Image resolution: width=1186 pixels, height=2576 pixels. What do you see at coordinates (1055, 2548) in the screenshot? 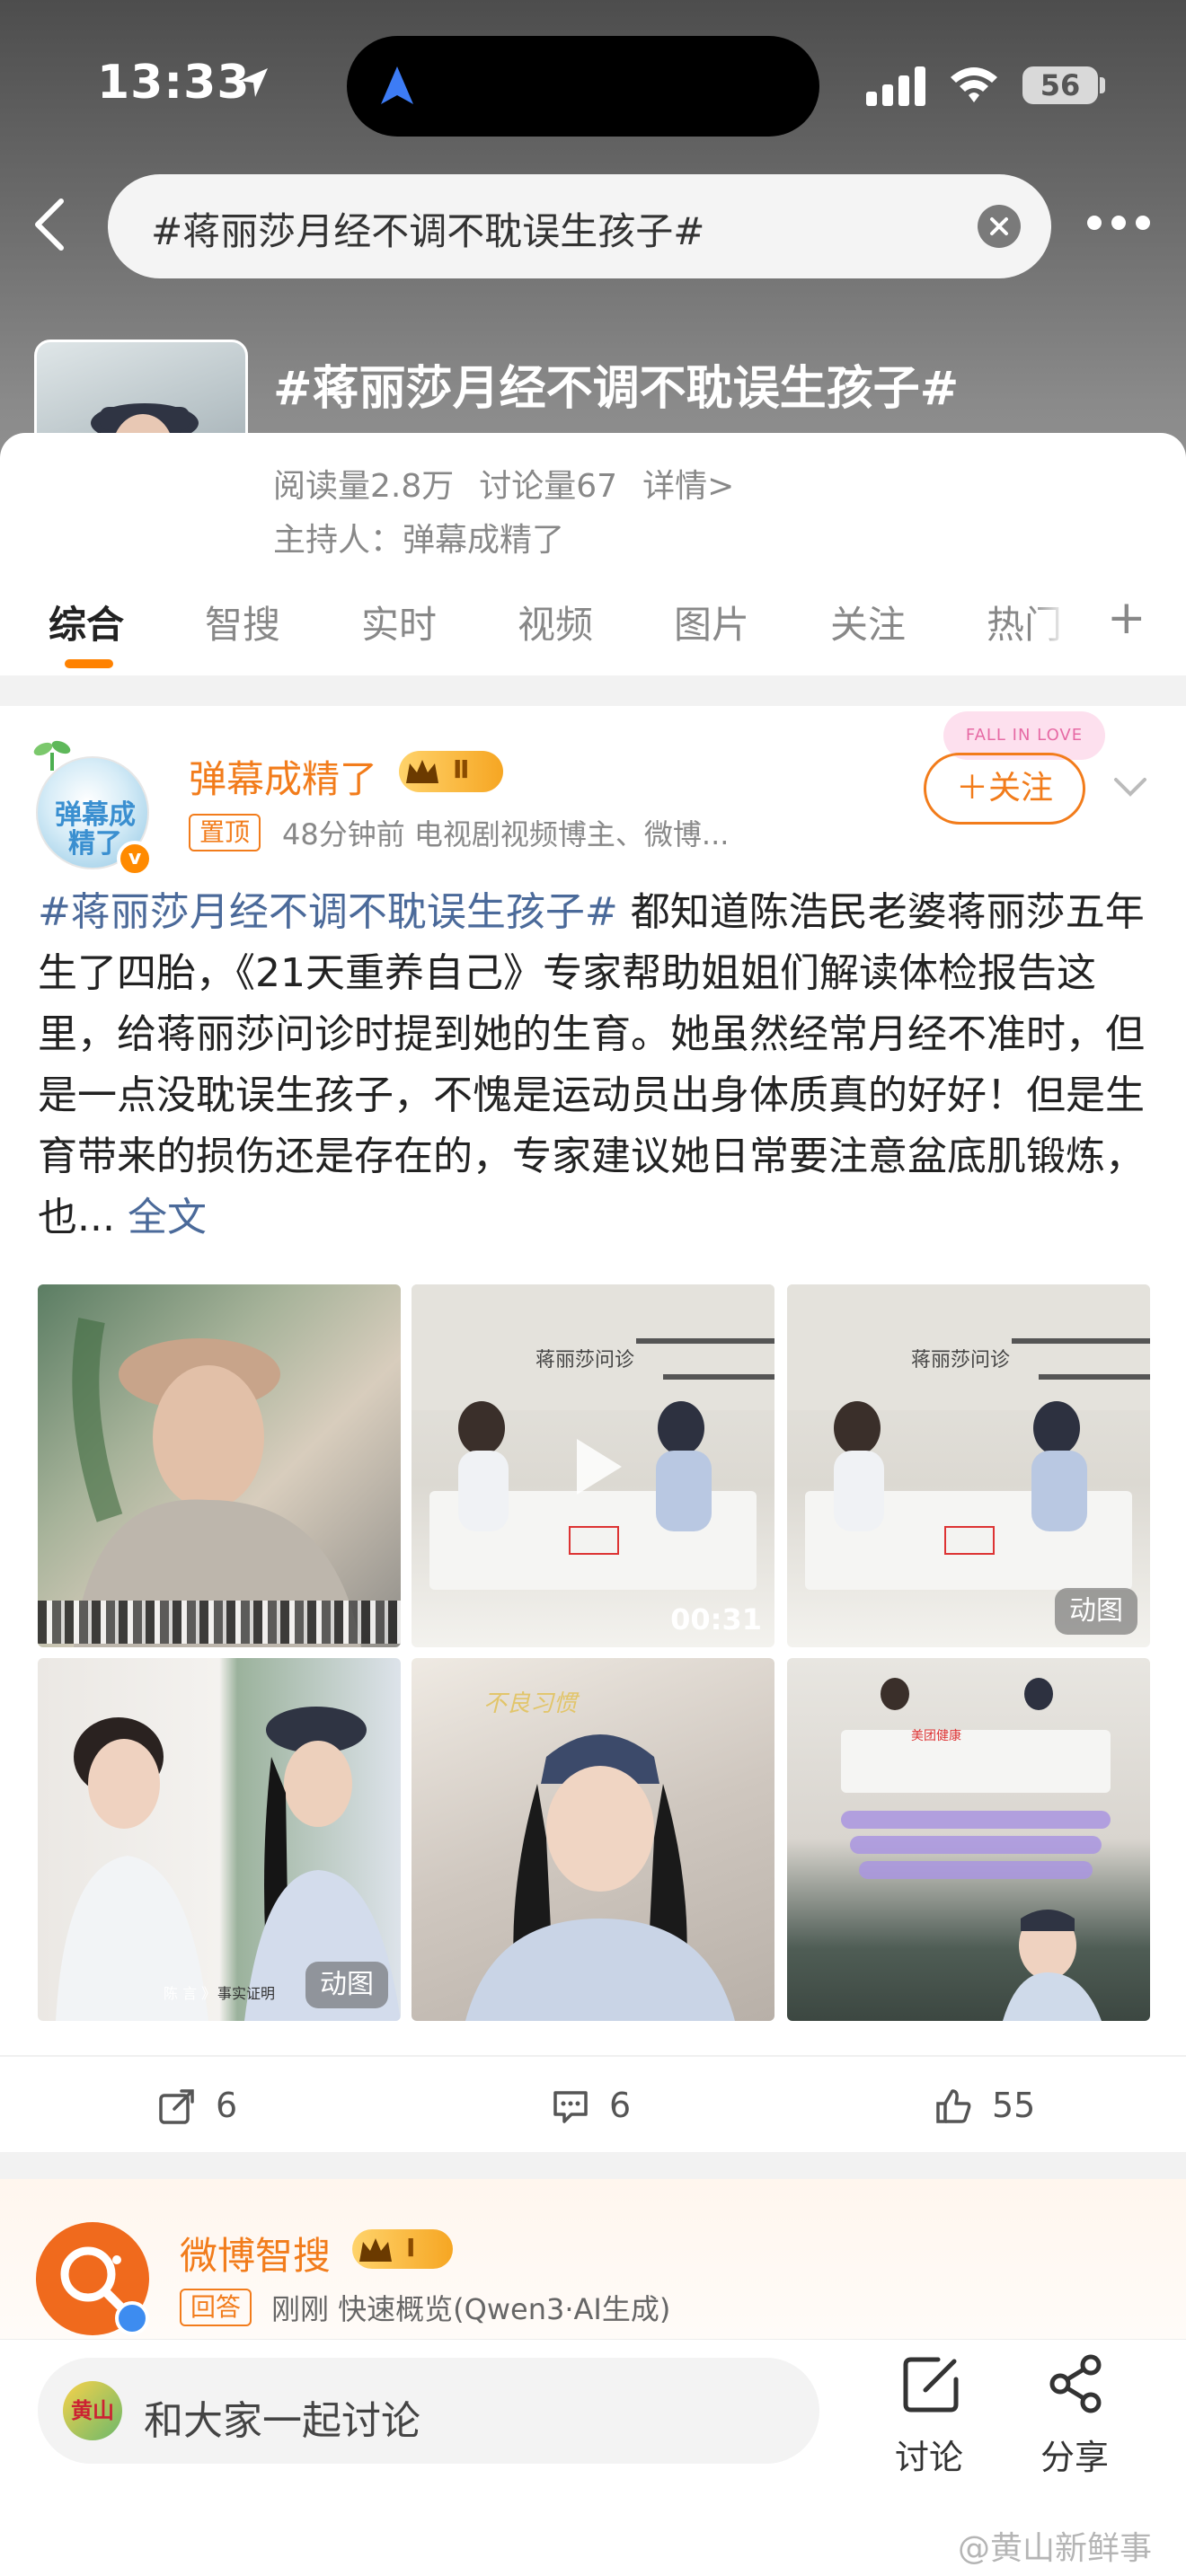
I see `watermark: @黄山新鲜事` at bounding box center [1055, 2548].